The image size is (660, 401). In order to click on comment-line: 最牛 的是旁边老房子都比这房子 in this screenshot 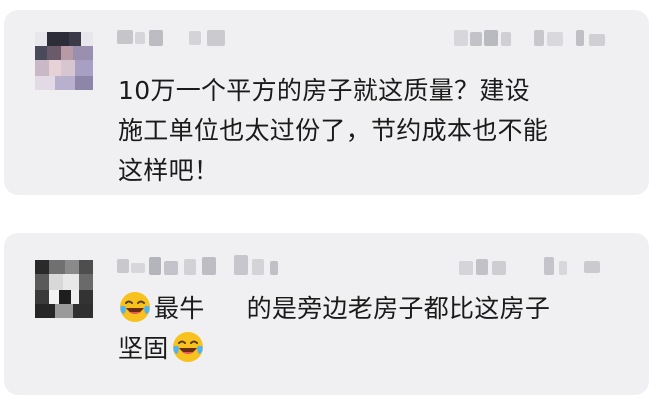, I will do `click(371, 309)`.